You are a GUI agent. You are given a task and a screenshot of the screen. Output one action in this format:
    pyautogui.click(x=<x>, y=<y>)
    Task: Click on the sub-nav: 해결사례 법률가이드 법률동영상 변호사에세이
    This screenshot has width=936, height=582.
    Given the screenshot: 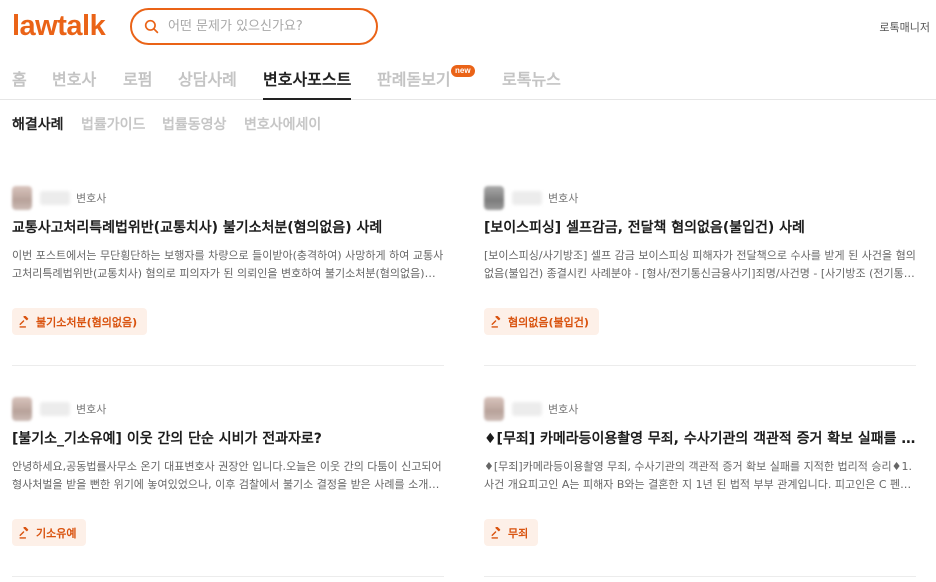 What is the action you would take?
    pyautogui.click(x=468, y=125)
    